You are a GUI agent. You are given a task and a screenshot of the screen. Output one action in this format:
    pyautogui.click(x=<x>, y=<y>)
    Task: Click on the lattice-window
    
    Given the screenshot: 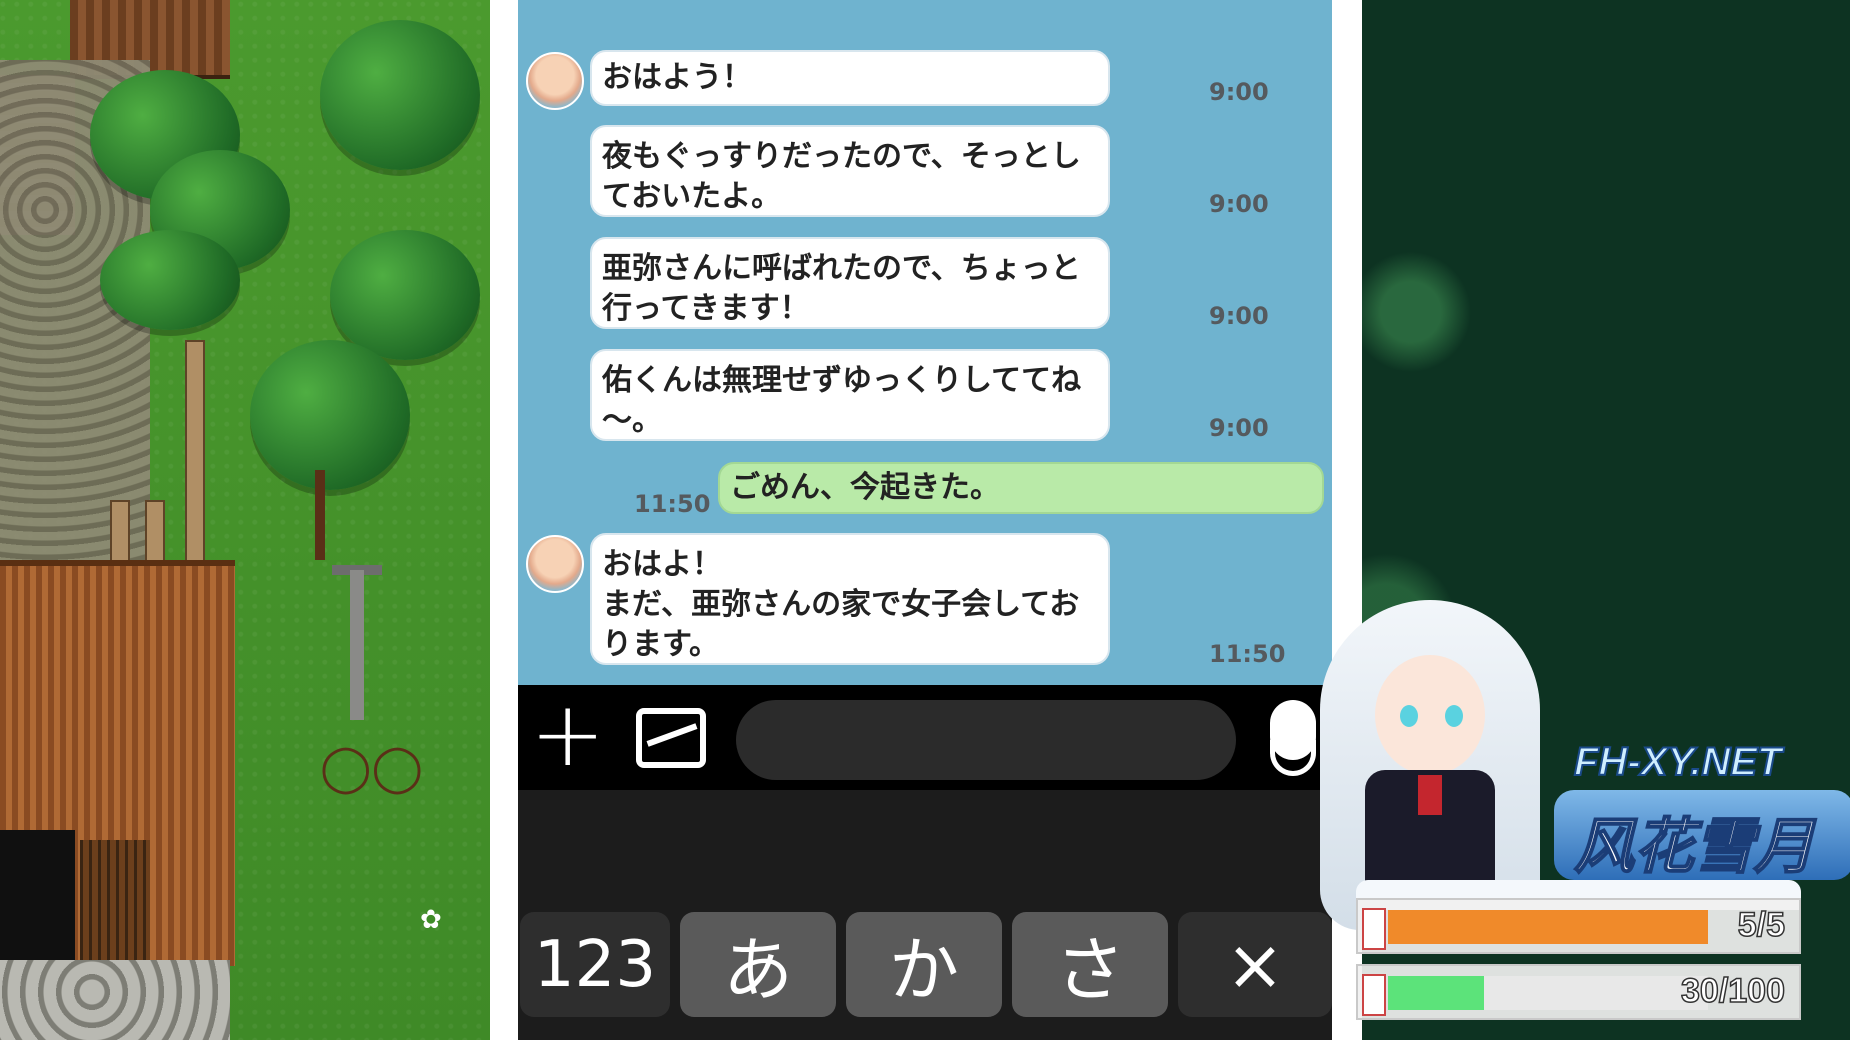 What is the action you would take?
    pyautogui.click(x=115, y=900)
    